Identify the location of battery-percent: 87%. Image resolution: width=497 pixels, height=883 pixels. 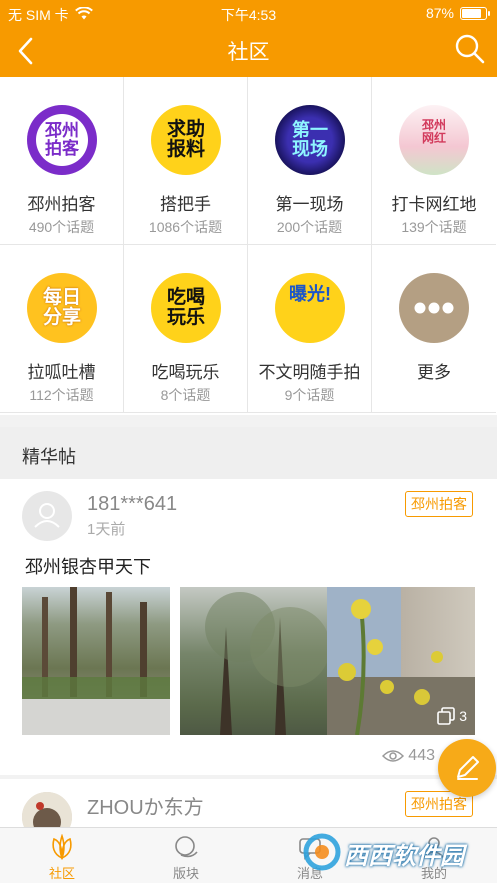
(439, 13).